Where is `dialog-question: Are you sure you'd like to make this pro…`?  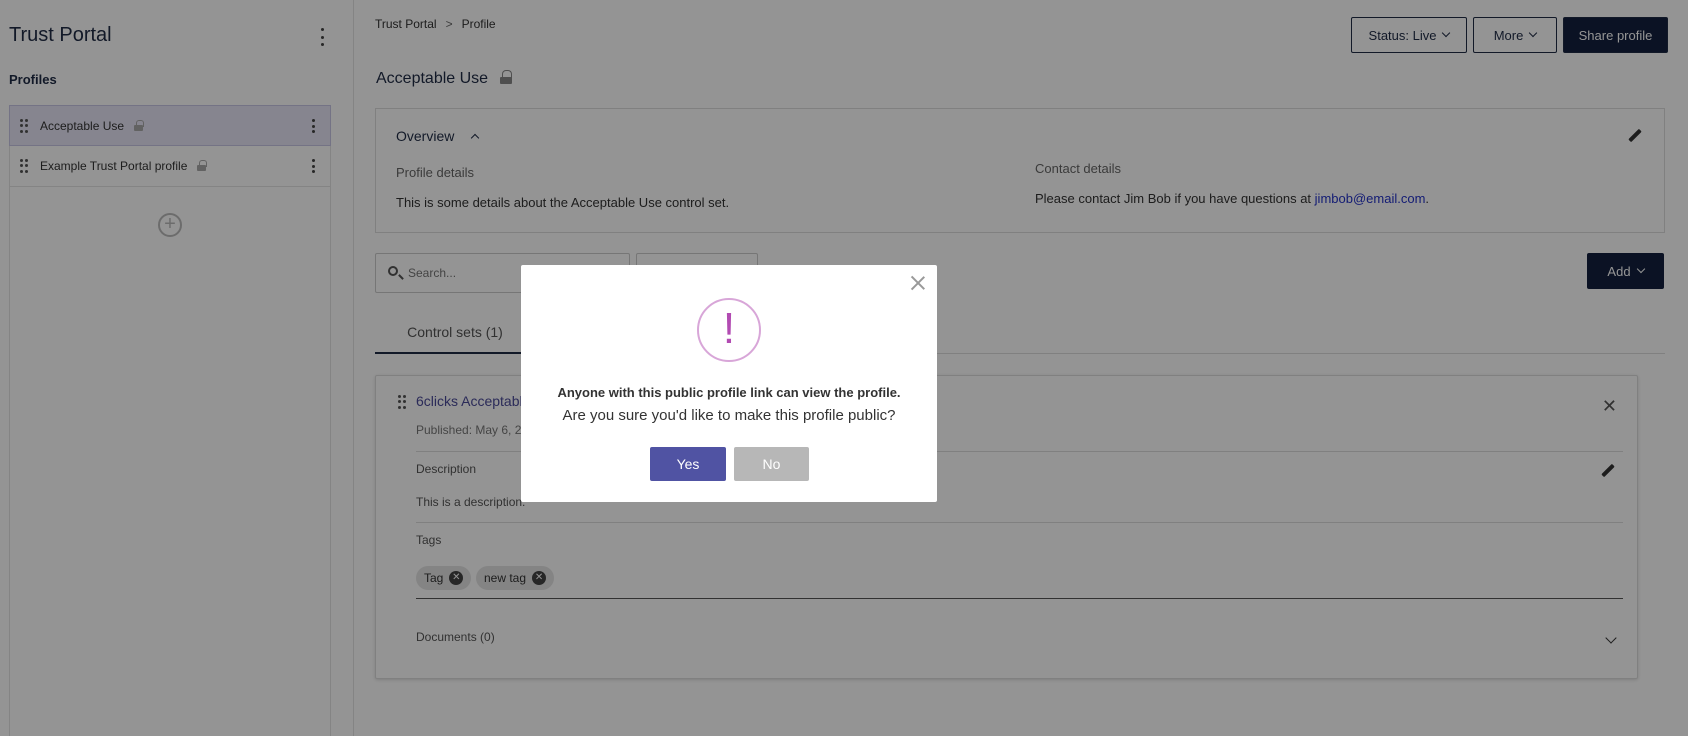 dialog-question: Are you sure you'd like to make this pro… is located at coordinates (729, 415).